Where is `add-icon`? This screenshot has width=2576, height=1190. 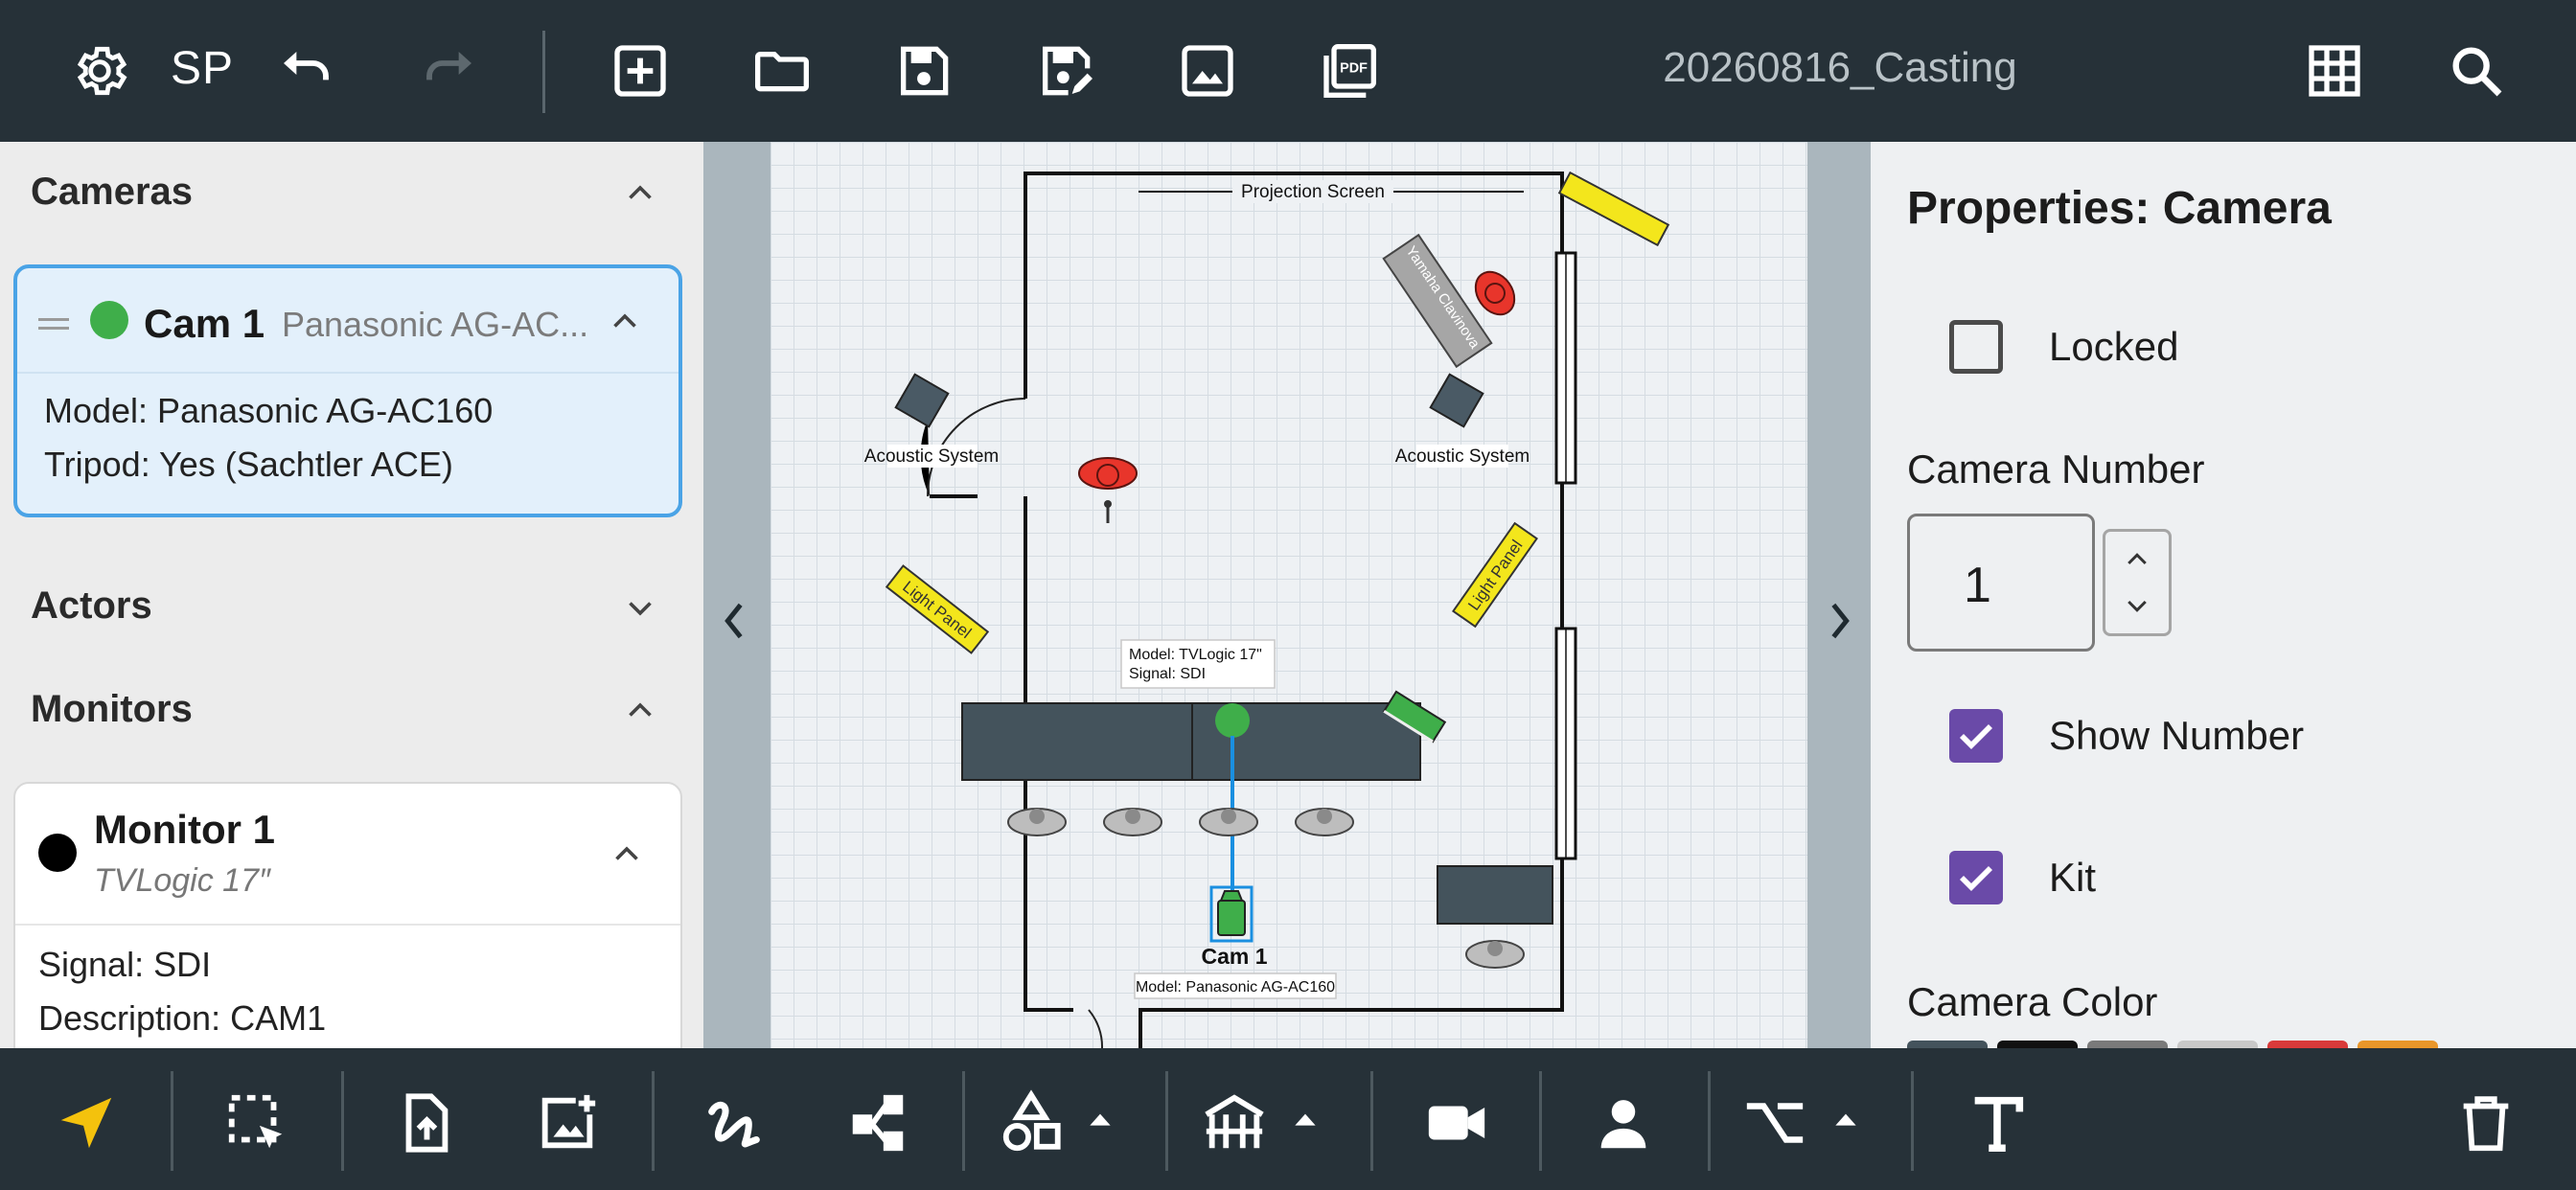 add-icon is located at coordinates (640, 71).